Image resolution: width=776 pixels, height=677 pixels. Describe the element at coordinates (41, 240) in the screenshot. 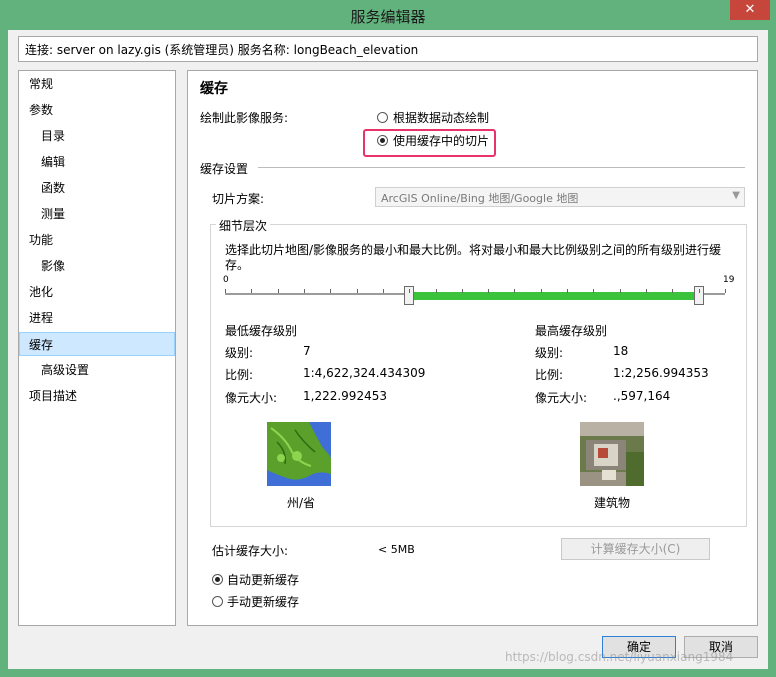

I see `sidebar-item-label: 功能` at that location.